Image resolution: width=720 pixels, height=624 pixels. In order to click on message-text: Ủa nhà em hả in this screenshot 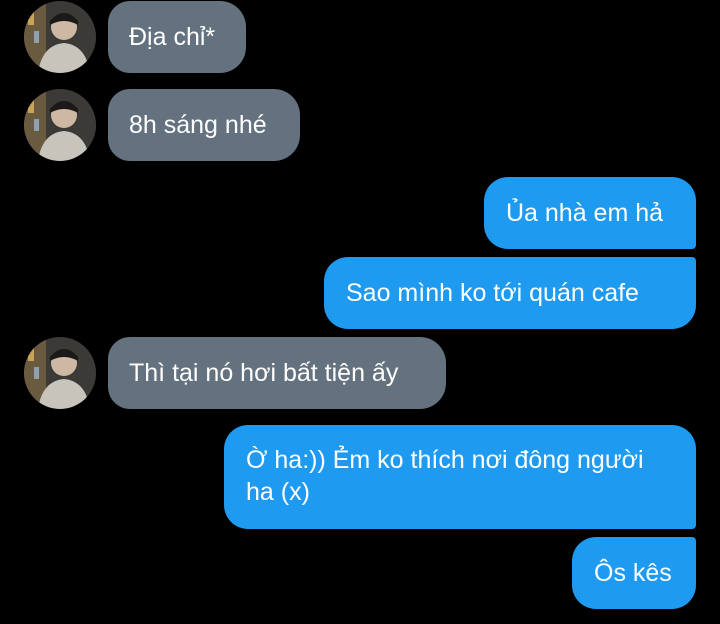, I will do `click(585, 213)`.